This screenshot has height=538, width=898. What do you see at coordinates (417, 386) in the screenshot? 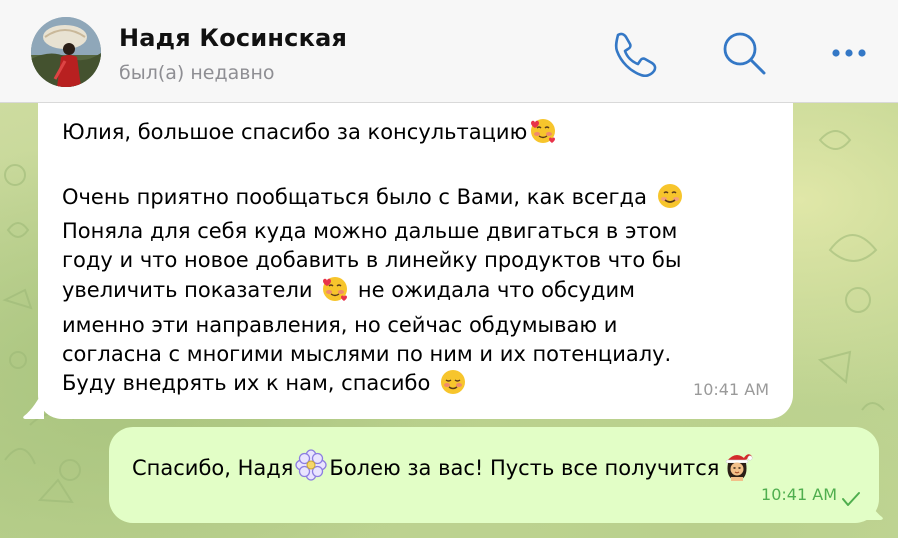
I see `message-line: Буду внедрять их к нам, спасибо` at bounding box center [417, 386].